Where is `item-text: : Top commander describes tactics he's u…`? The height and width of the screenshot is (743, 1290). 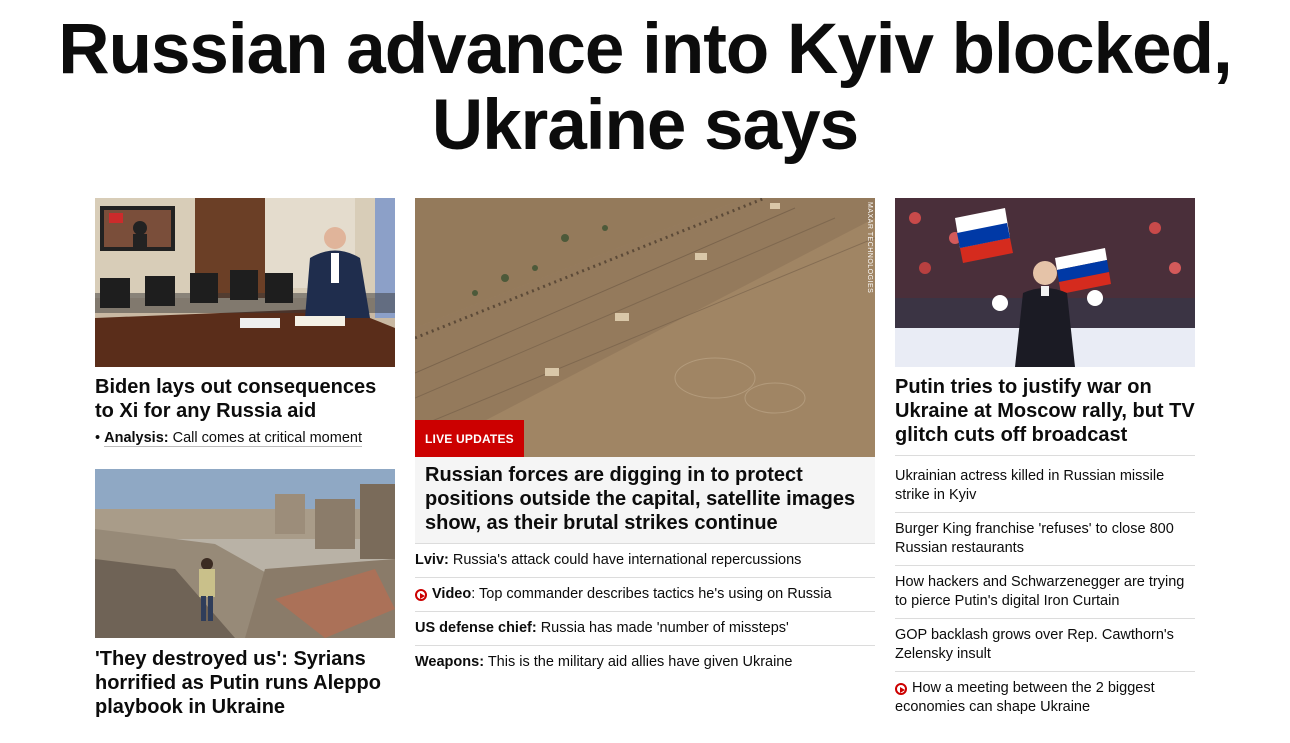
item-text: : Top commander describes tactics he's u… is located at coordinates (651, 594).